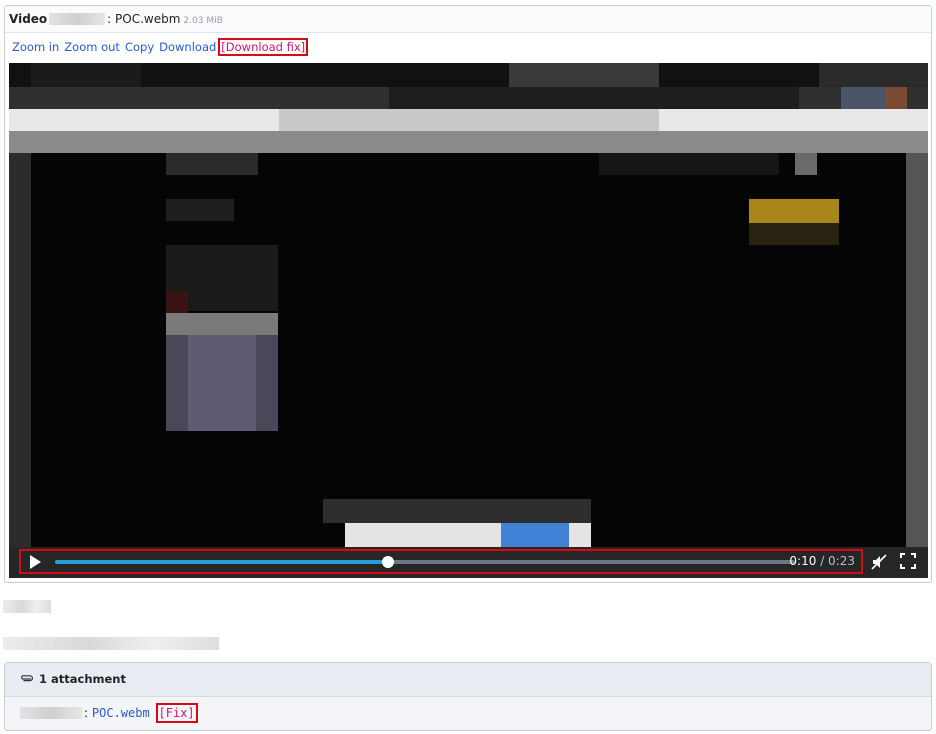 This screenshot has width=936, height=734. What do you see at coordinates (468, 680) in the screenshot?
I see `attachments-header: 1 attachment` at bounding box center [468, 680].